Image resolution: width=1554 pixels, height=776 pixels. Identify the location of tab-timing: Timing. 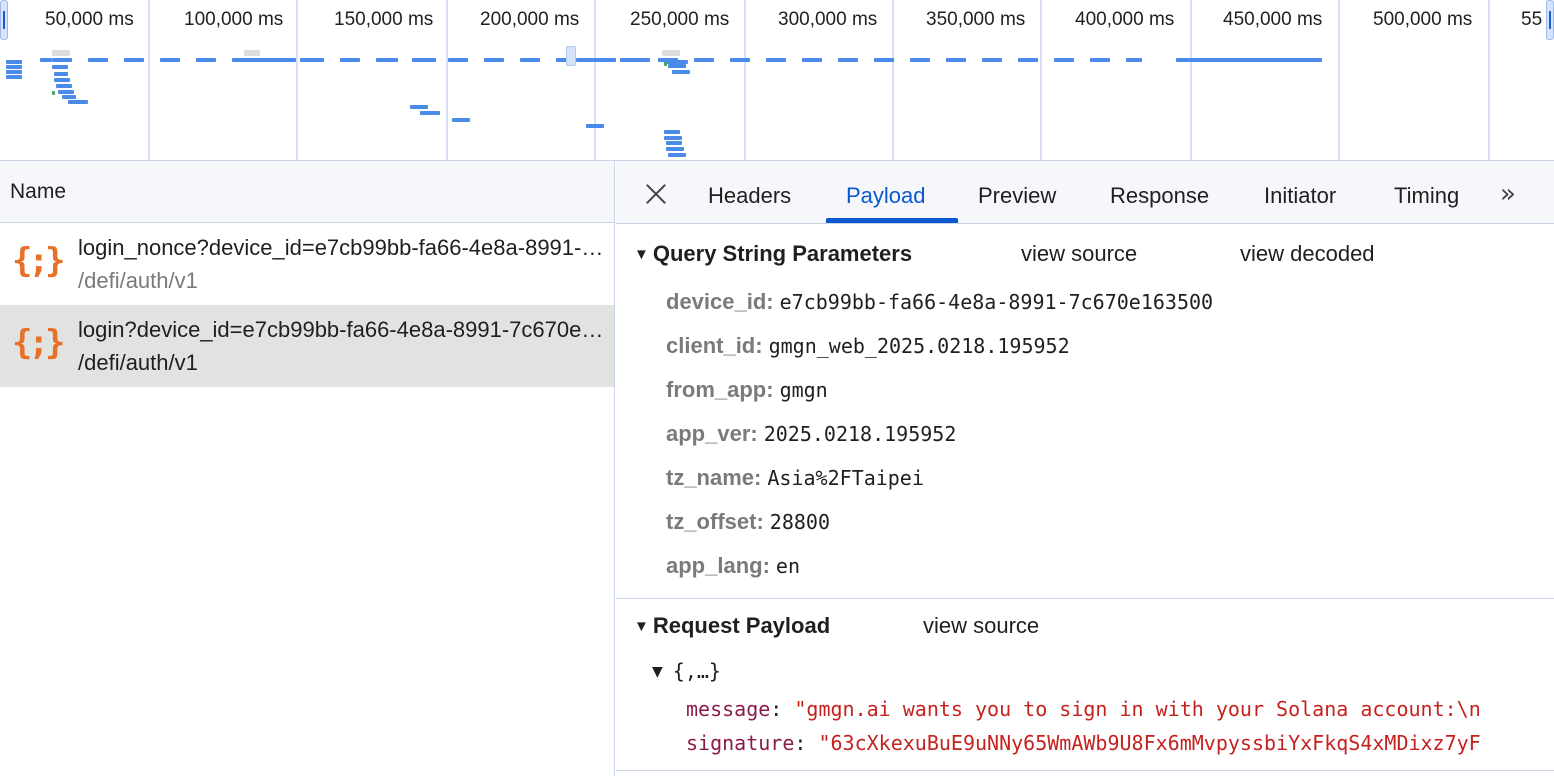
(1426, 203).